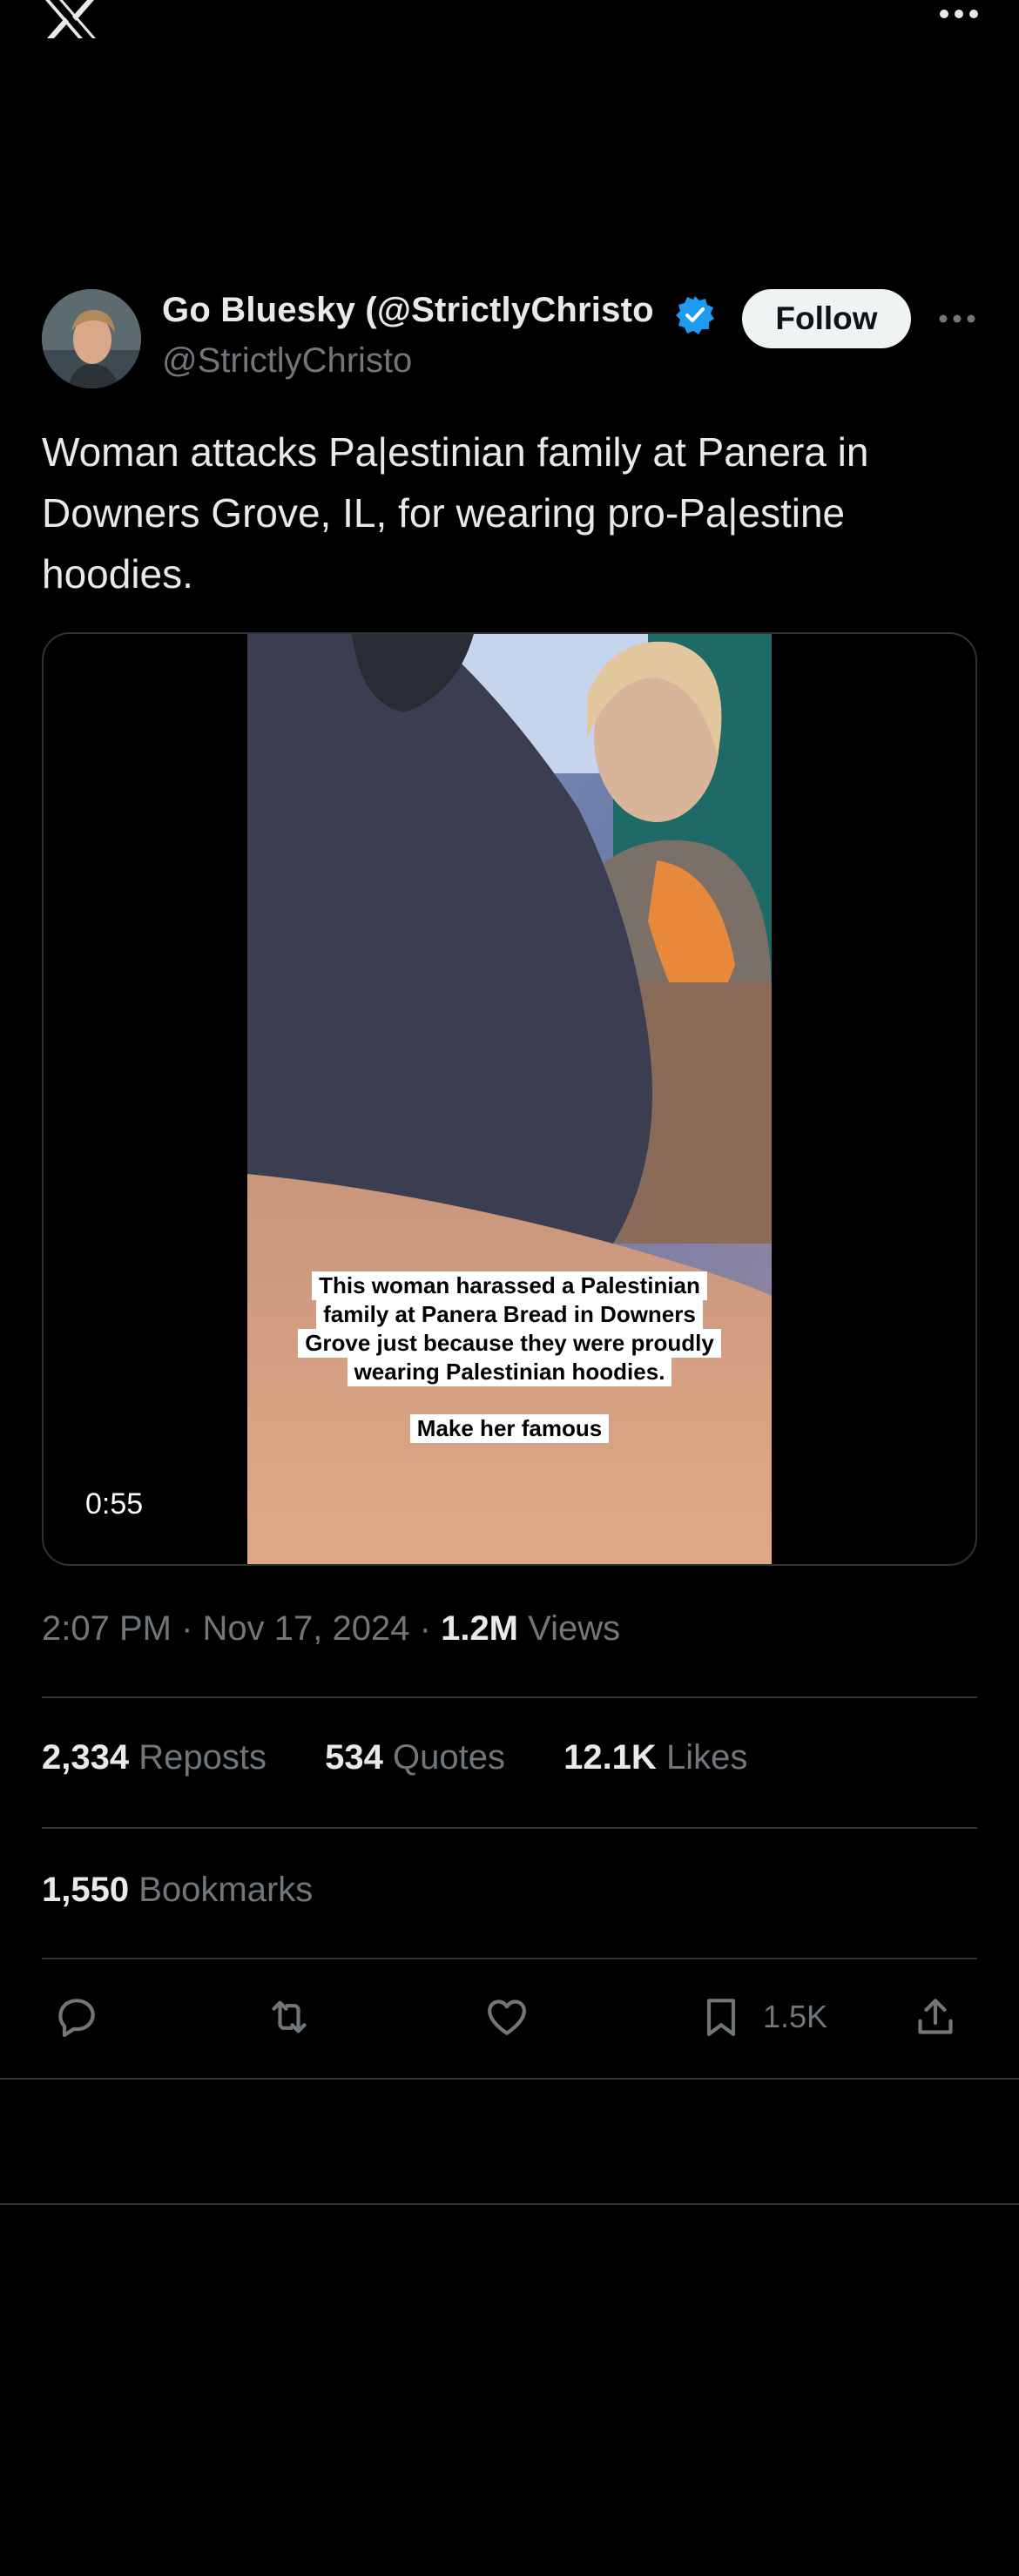  I want to click on bookmark-action-count: 1.5K, so click(795, 2016).